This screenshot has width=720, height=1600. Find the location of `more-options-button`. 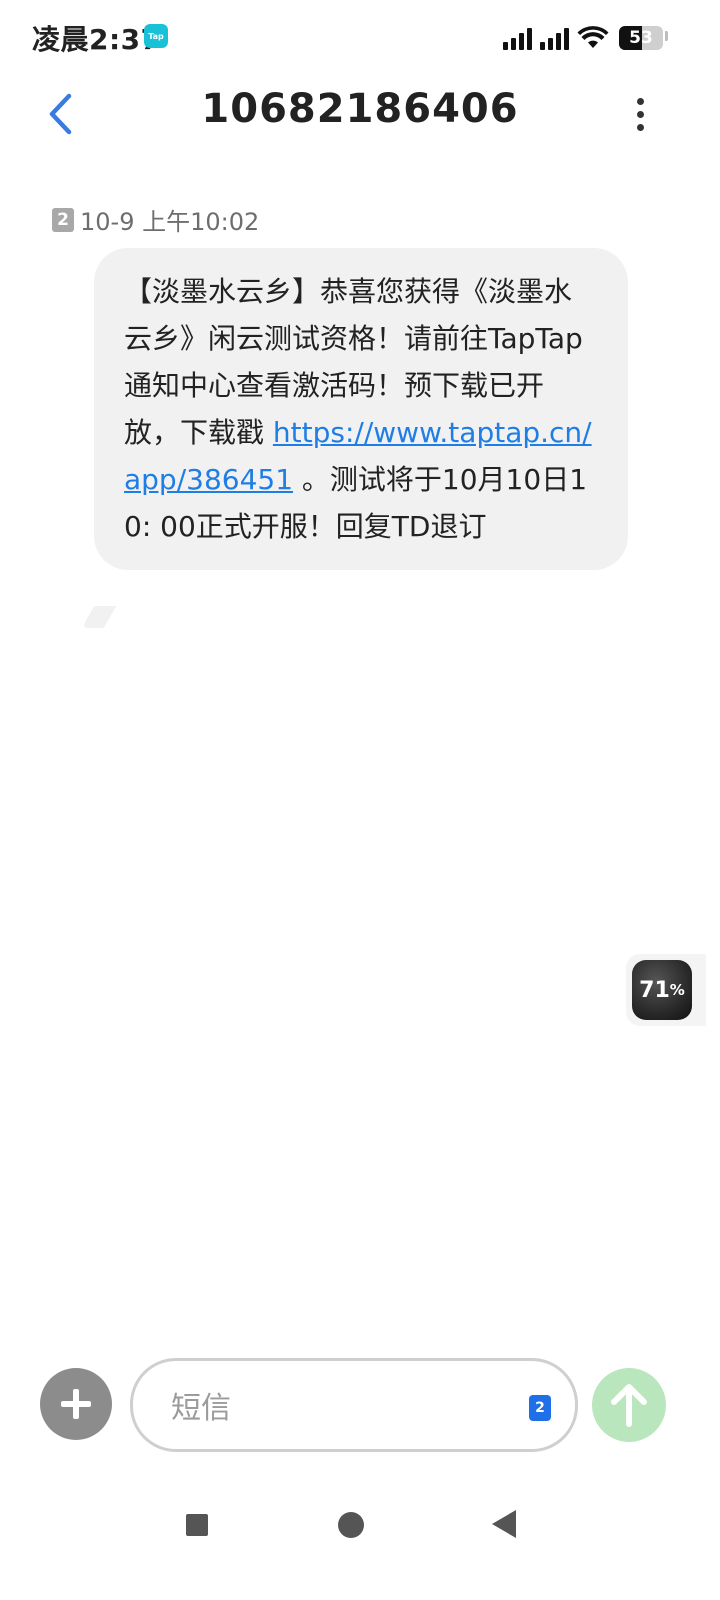

more-options-button is located at coordinates (640, 114).